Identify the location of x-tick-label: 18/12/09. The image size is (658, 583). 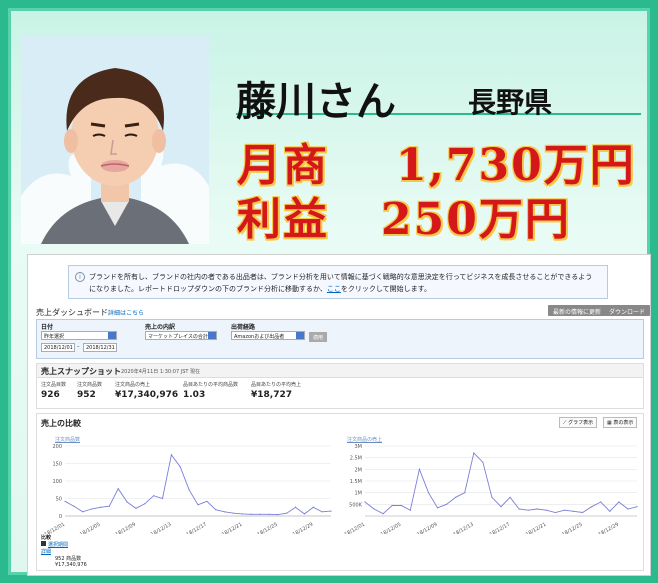
(125, 528).